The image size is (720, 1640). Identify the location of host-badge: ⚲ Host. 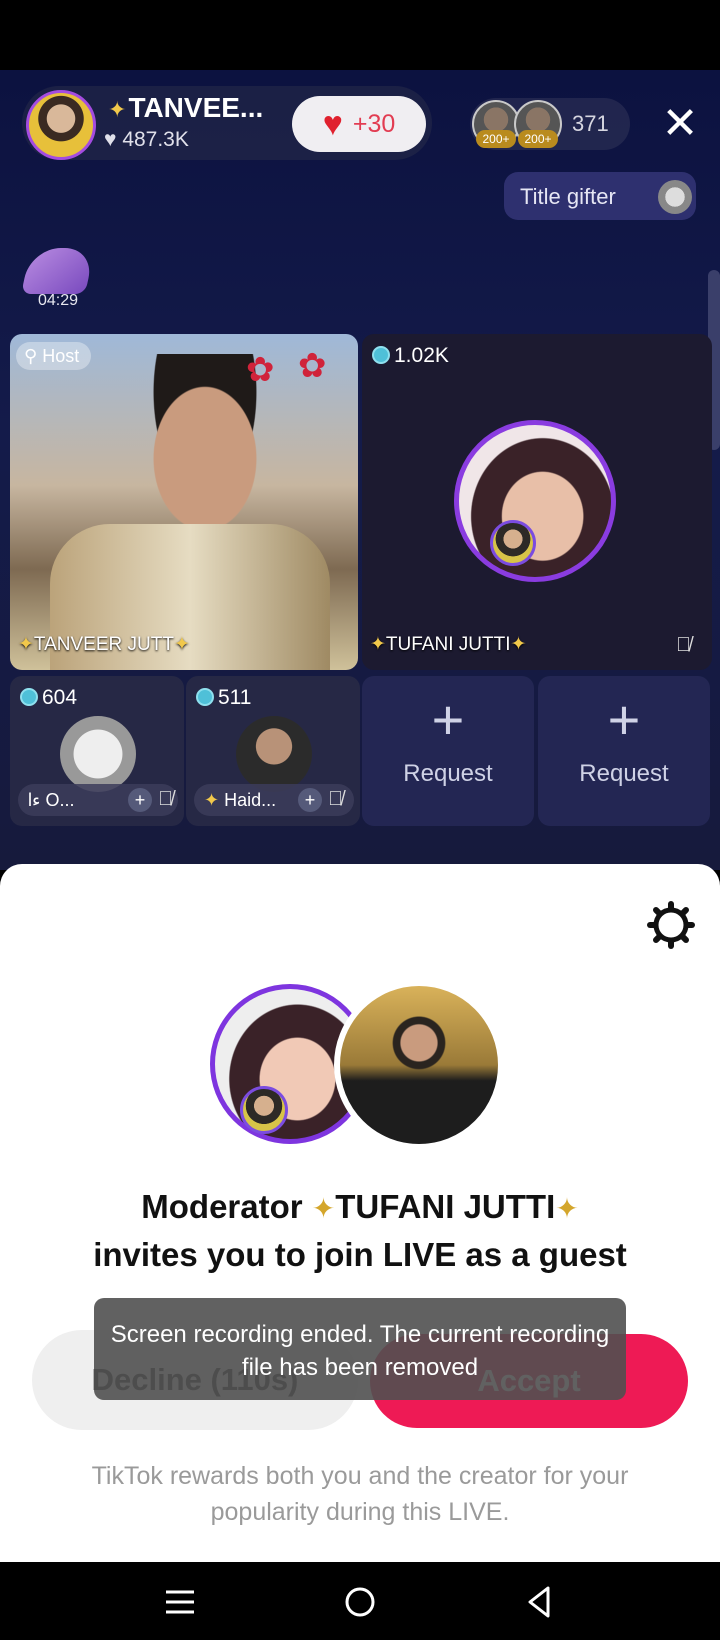
(54, 356).